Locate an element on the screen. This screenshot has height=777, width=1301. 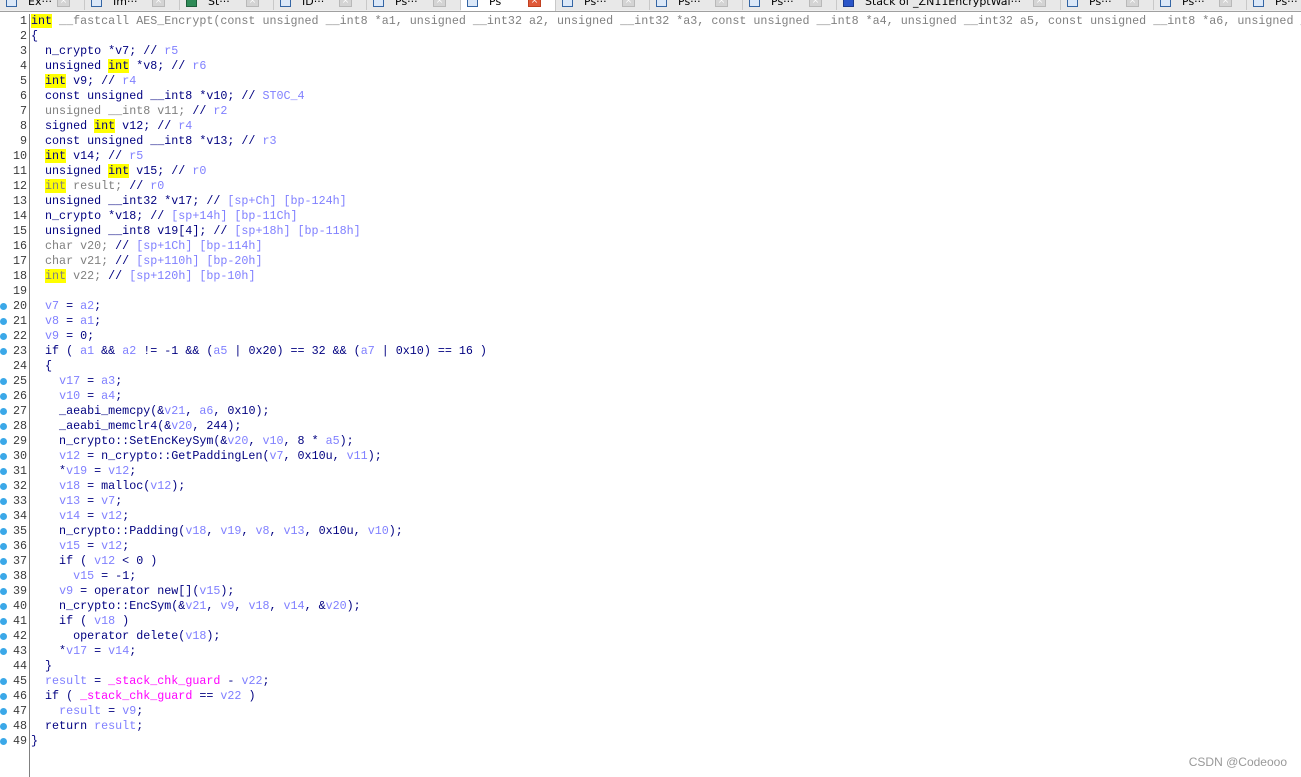
code-line: 18 int v22; // [sp+120h] [bp-10h] is located at coordinates (650, 276).